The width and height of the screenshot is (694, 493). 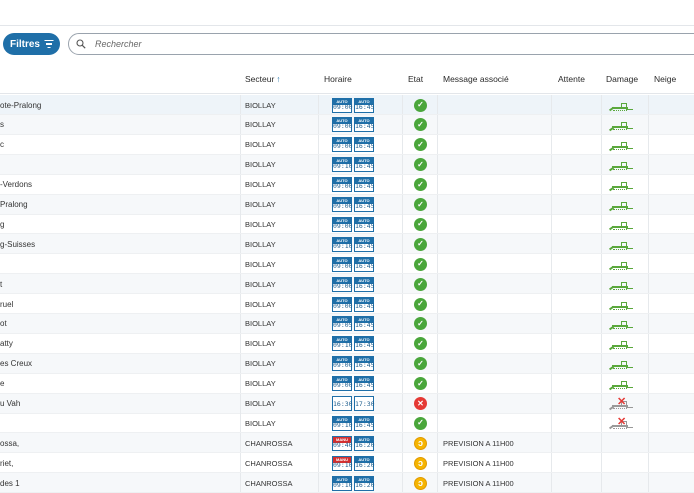 What do you see at coordinates (263, 79) in the screenshot?
I see `column-header-secteur: Secteur ↑` at bounding box center [263, 79].